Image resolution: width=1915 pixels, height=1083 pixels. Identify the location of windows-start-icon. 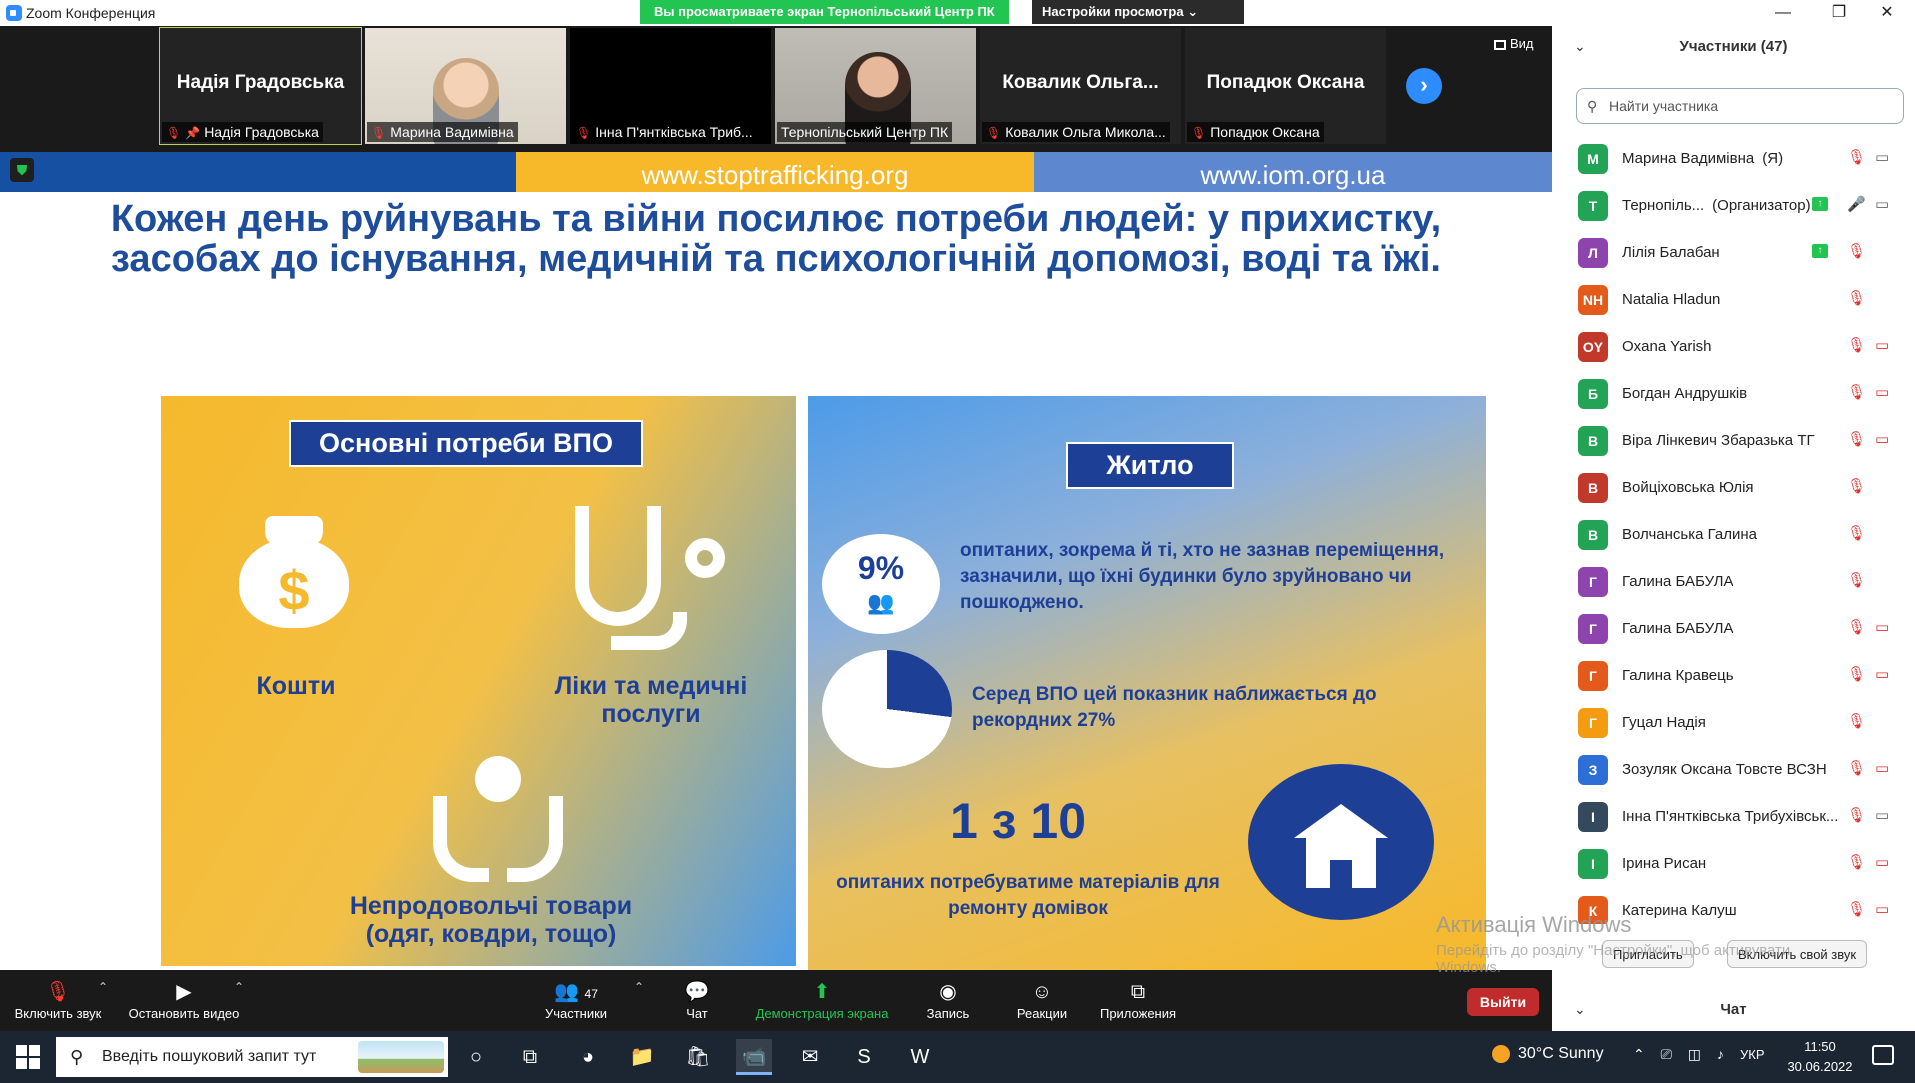
(28, 1057).